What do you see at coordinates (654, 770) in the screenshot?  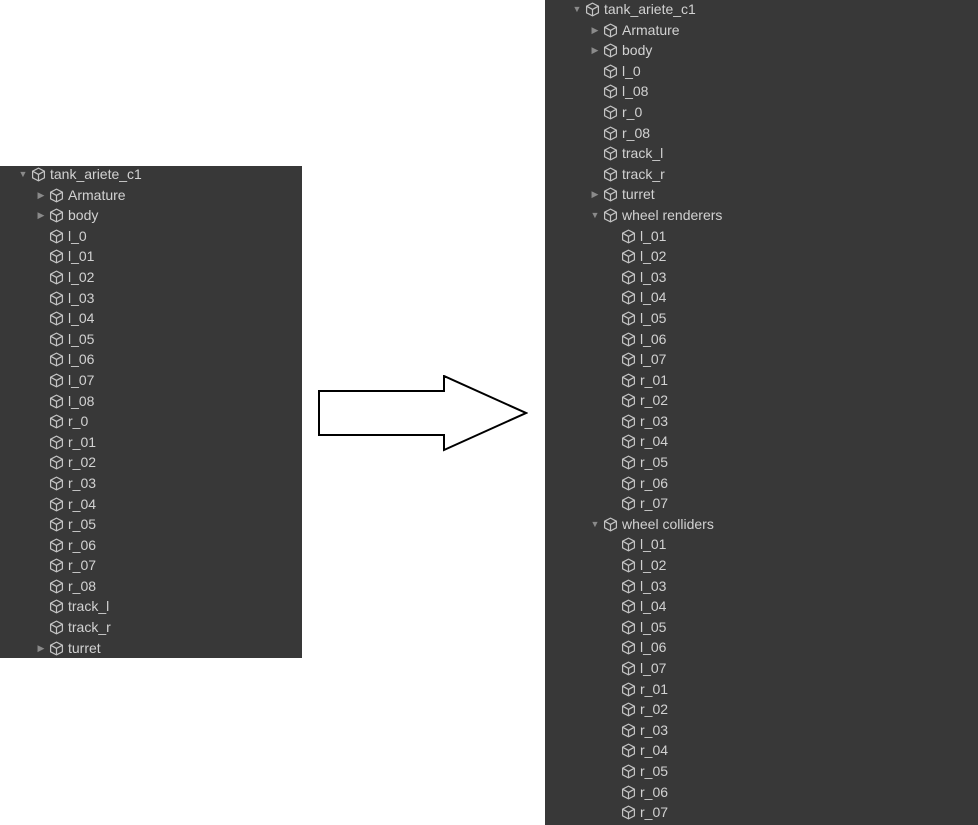 I see `tree-item-label: r_05` at bounding box center [654, 770].